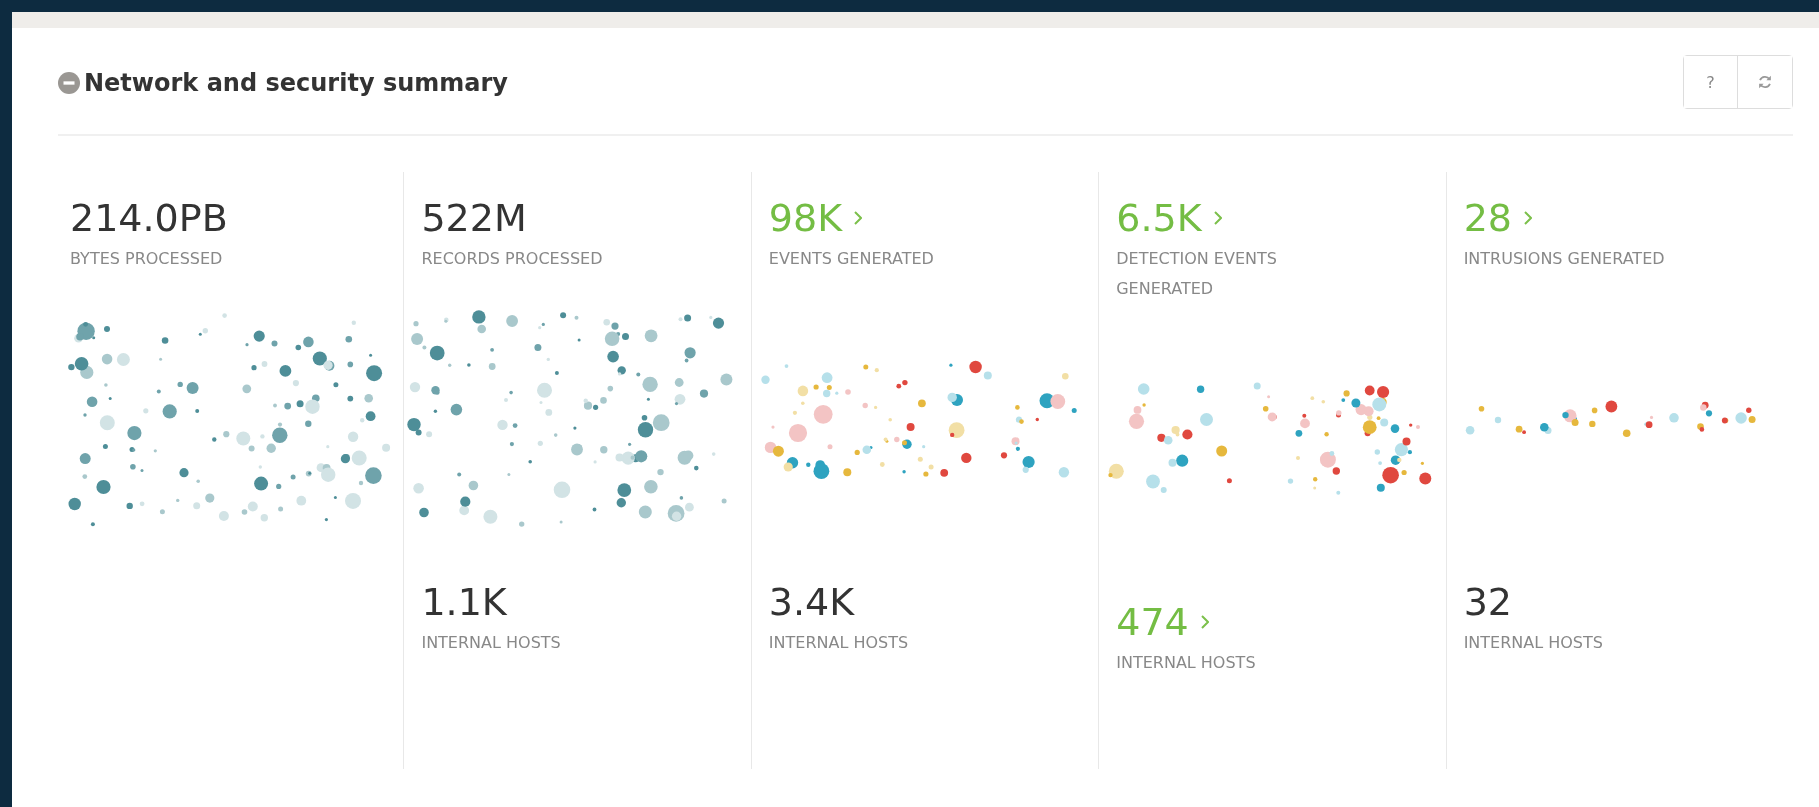 The width and height of the screenshot is (1819, 807). I want to click on metric-link: 474, so click(1162, 622).